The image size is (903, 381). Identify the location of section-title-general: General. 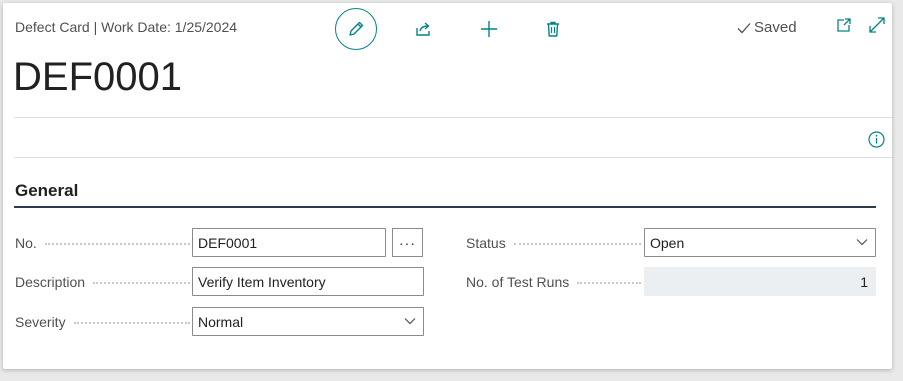
(46, 191).